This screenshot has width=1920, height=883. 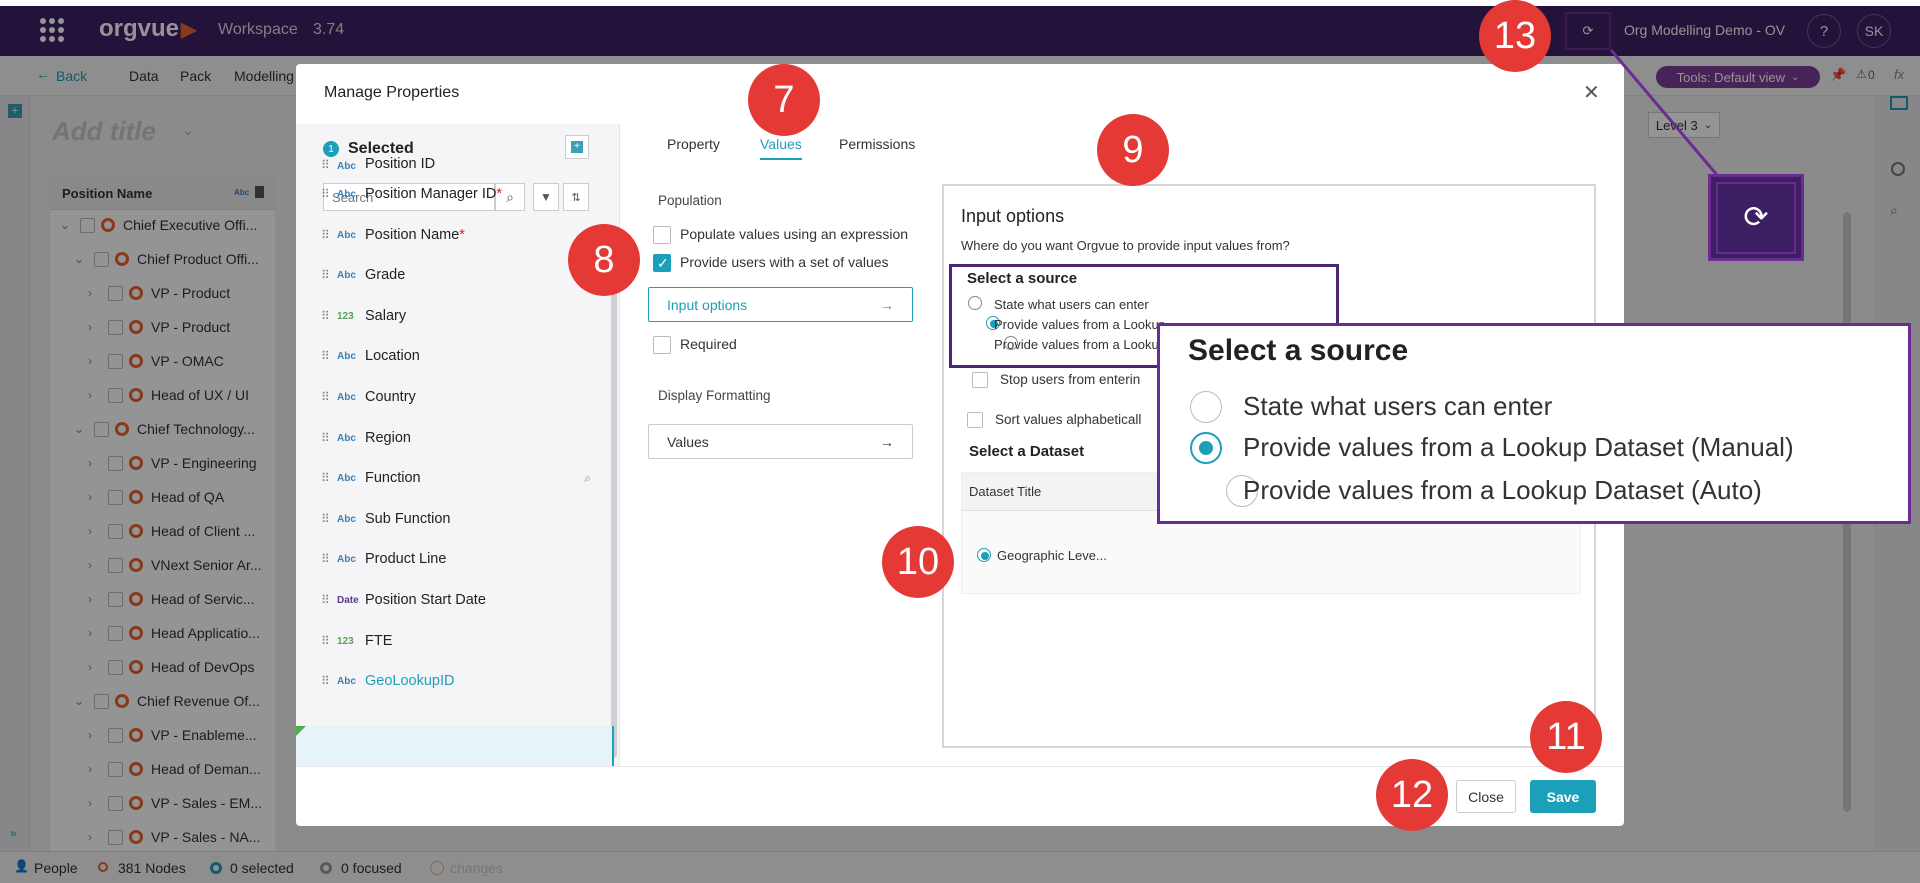 What do you see at coordinates (604, 260) in the screenshot?
I see `step-badge-8: 8` at bounding box center [604, 260].